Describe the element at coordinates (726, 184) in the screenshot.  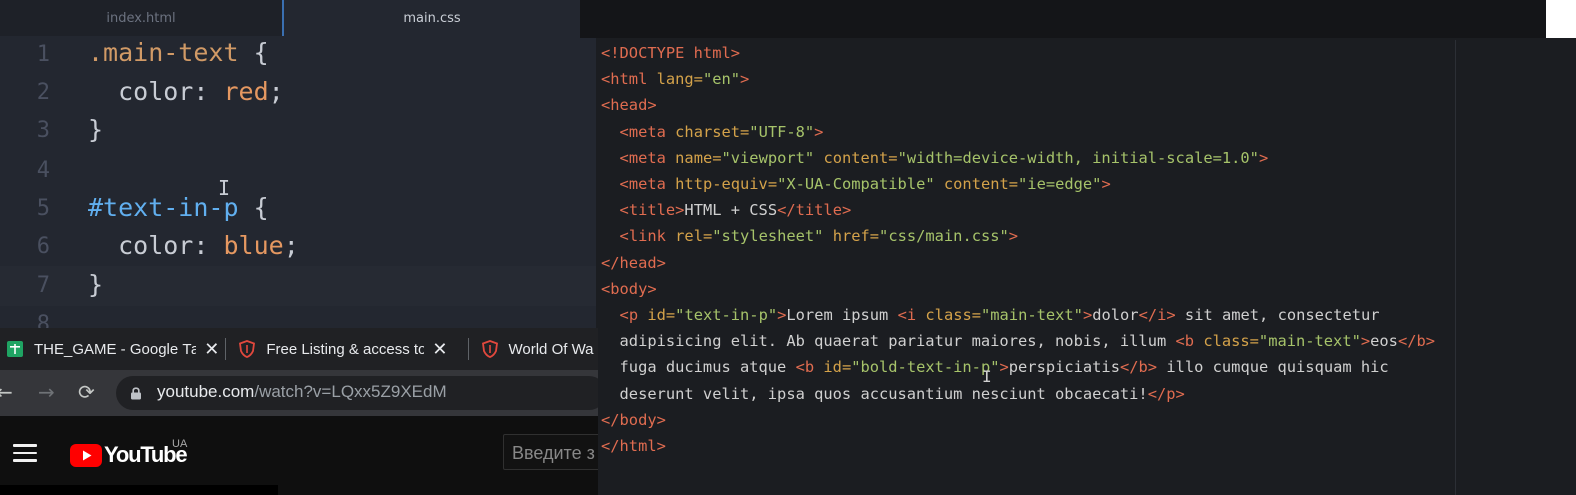
I see `code-token: http-equiv=` at that location.